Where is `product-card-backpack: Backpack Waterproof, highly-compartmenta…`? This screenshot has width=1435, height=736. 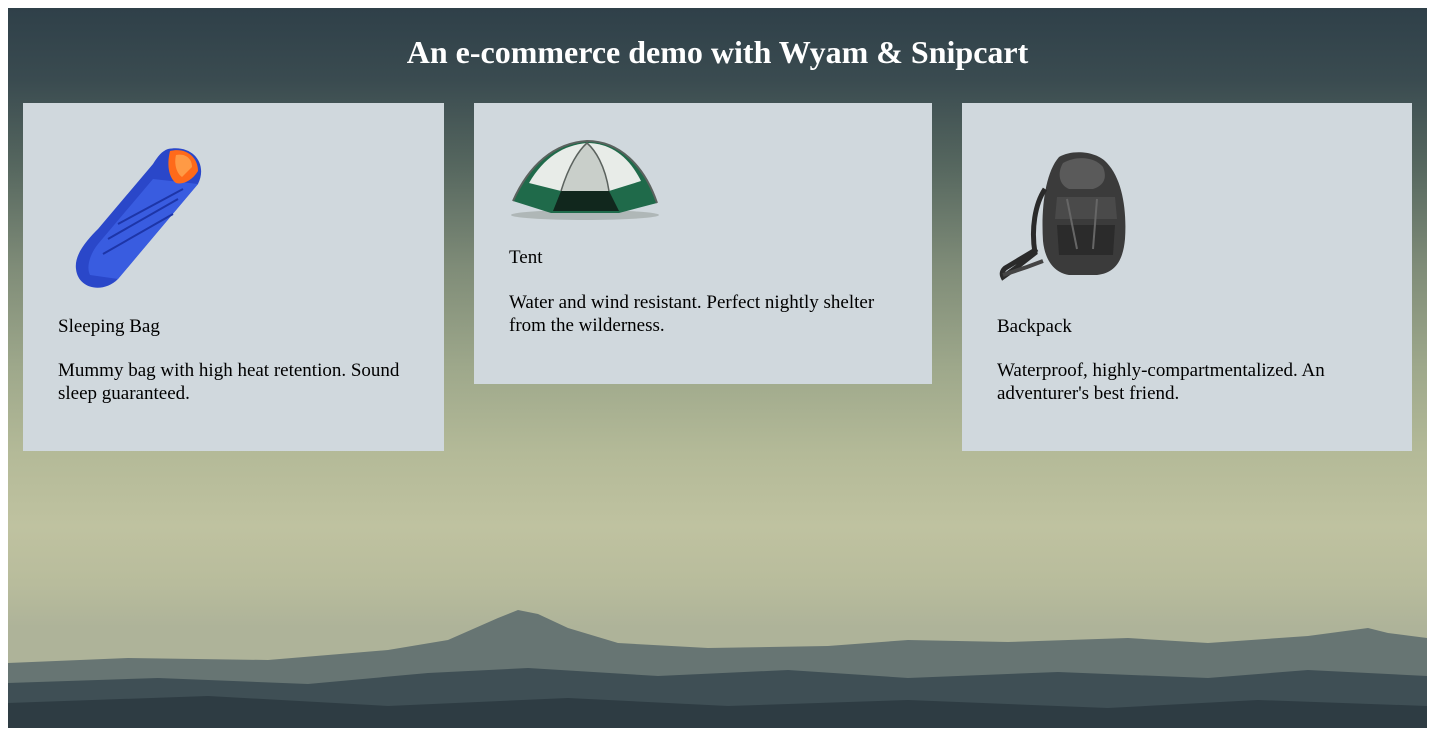 product-card-backpack: Backpack Waterproof, highly-compartmenta… is located at coordinates (1187, 277).